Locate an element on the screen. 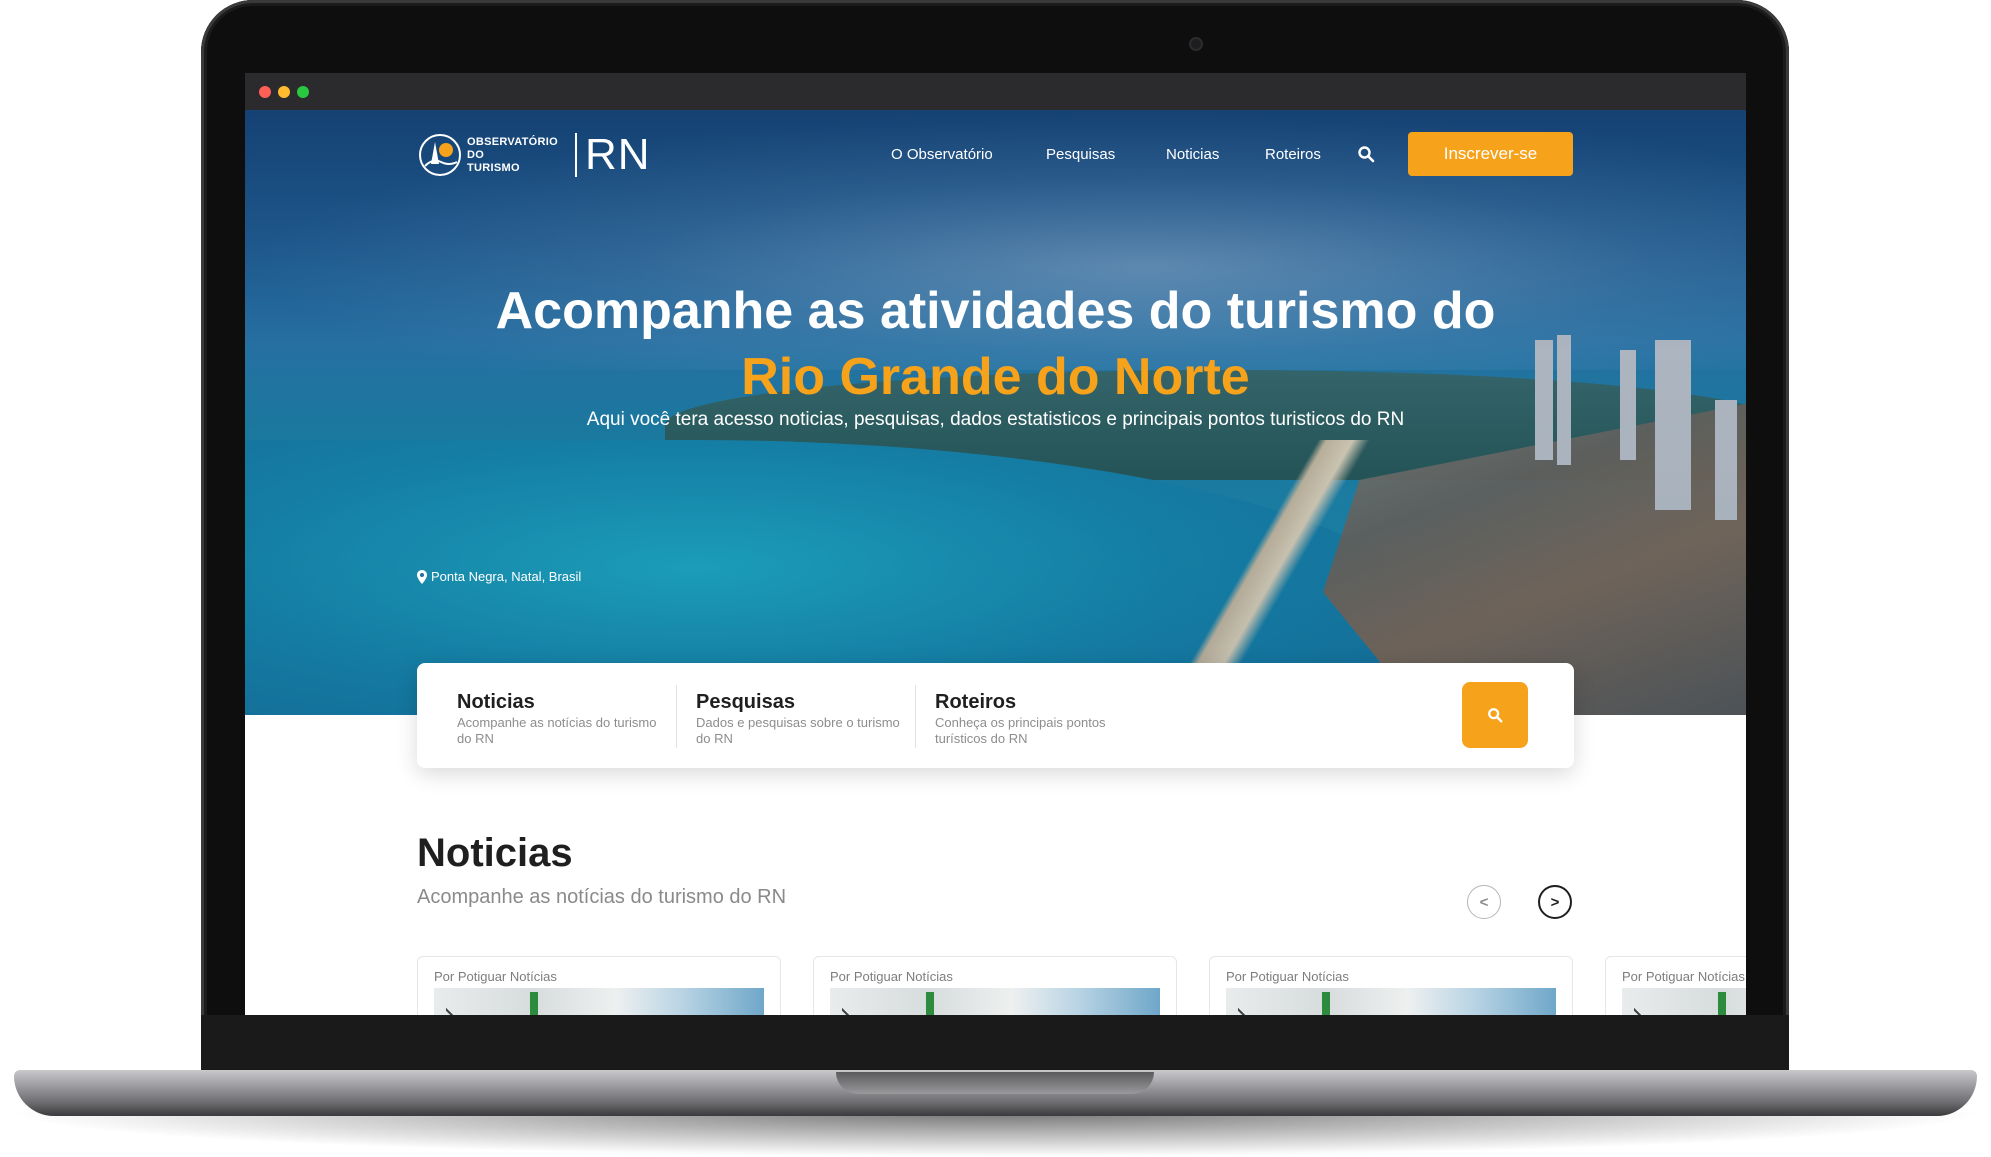  quick-link-title: Roteiros is located at coordinates (976, 702).